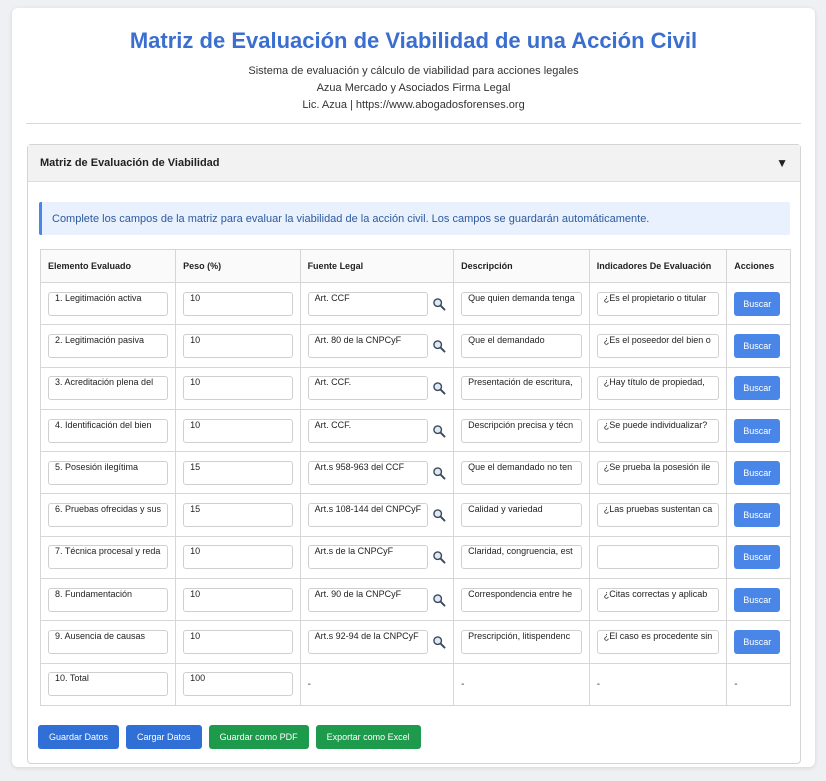  What do you see at coordinates (415, 684) in the screenshot?
I see `total-row: 10. Total 100 - - - -` at bounding box center [415, 684].